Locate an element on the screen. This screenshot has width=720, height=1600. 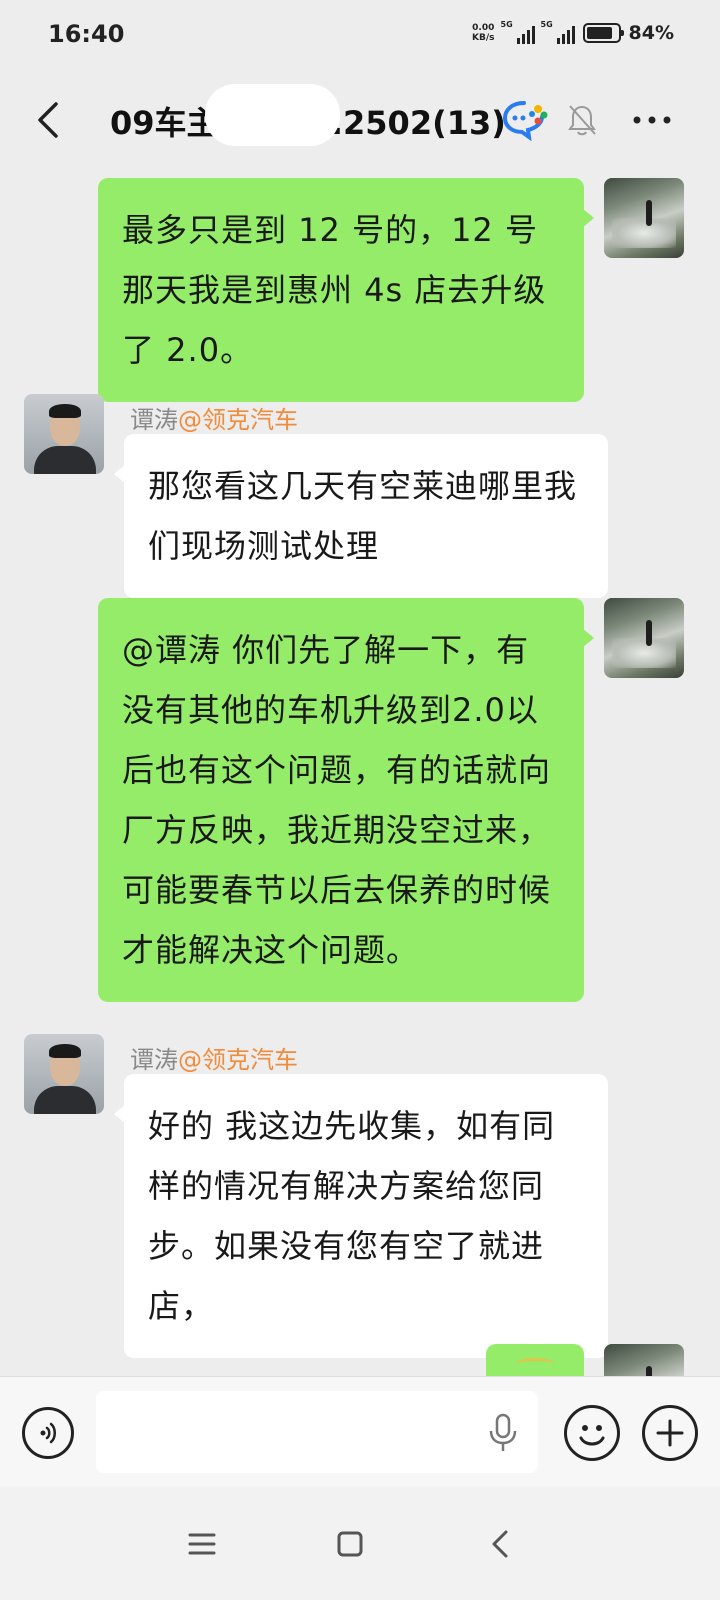
signal-2-label: 5G is located at coordinates (546, 24).